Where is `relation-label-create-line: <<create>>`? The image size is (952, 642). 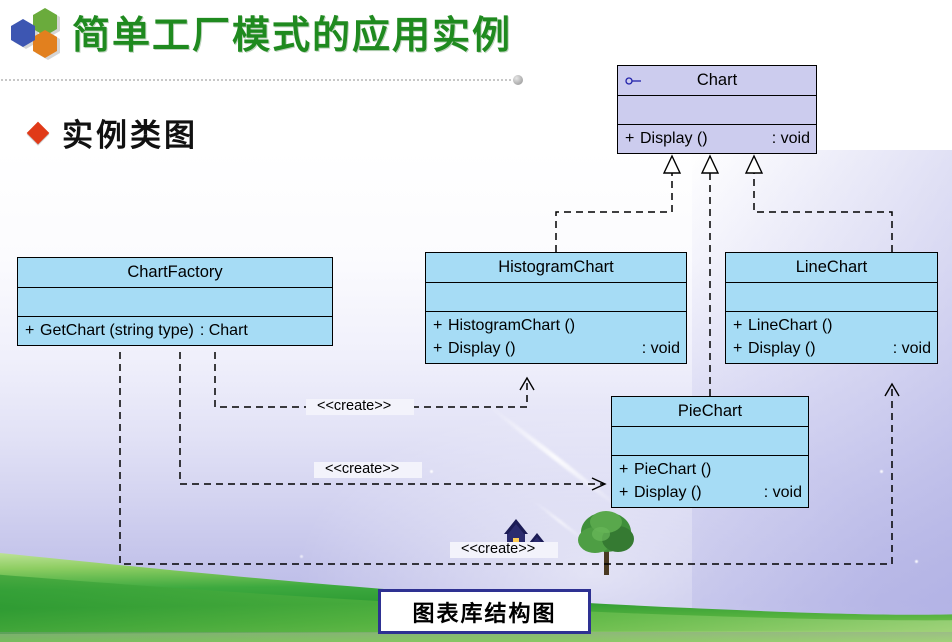
relation-label-create-line: <<create>> is located at coordinates (498, 549).